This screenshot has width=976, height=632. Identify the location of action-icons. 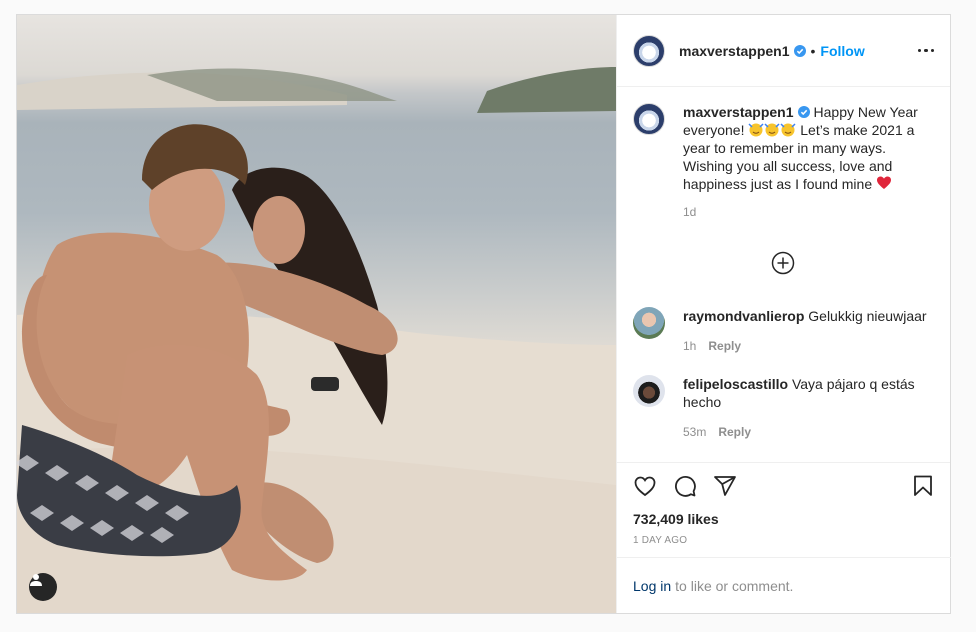
(784, 486).